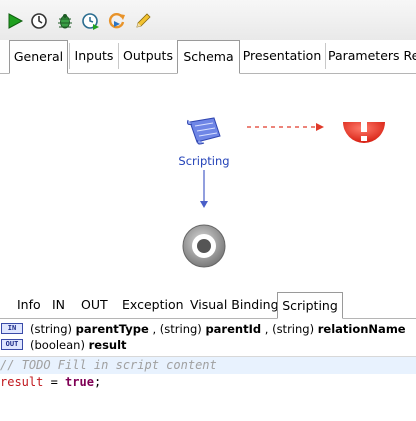 This screenshot has width=416, height=421. What do you see at coordinates (320, 127) in the screenshot?
I see `error-connector-arrowhead` at bounding box center [320, 127].